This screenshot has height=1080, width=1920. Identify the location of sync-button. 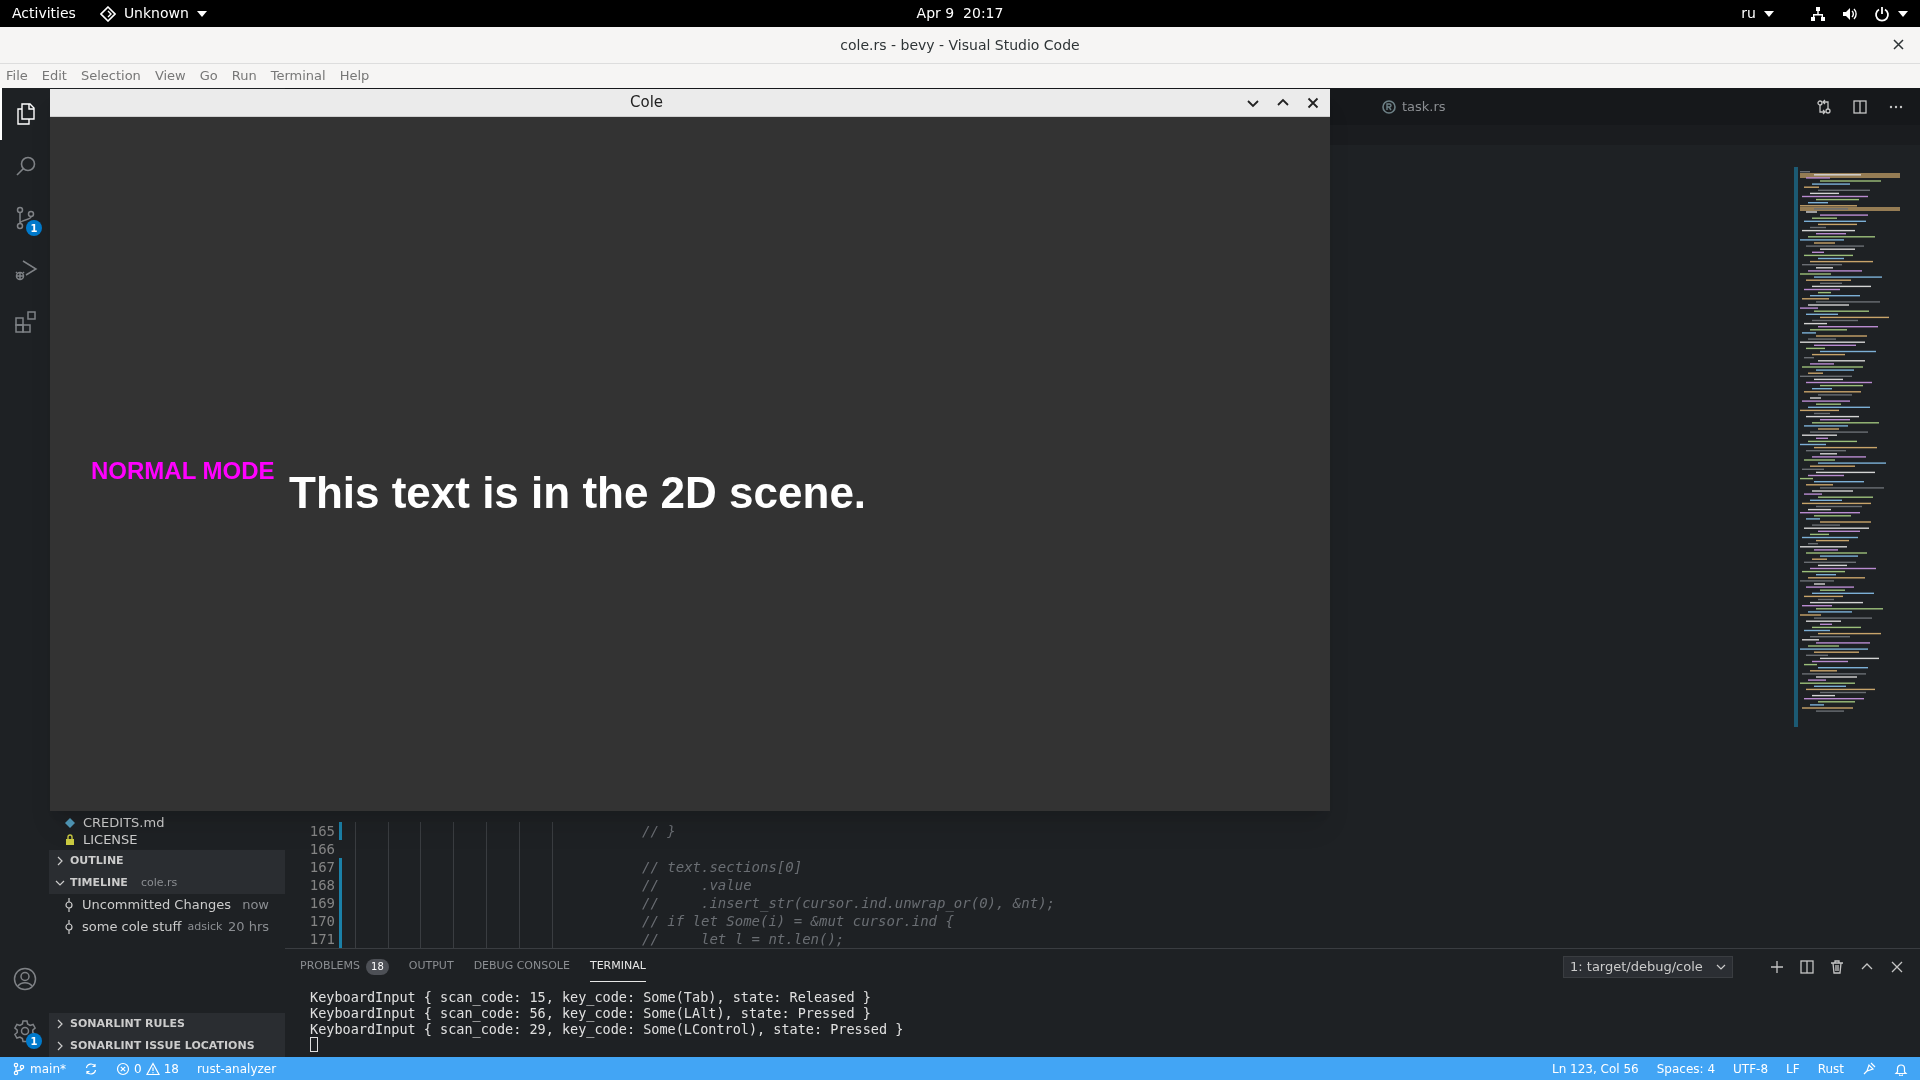
(91, 1068).